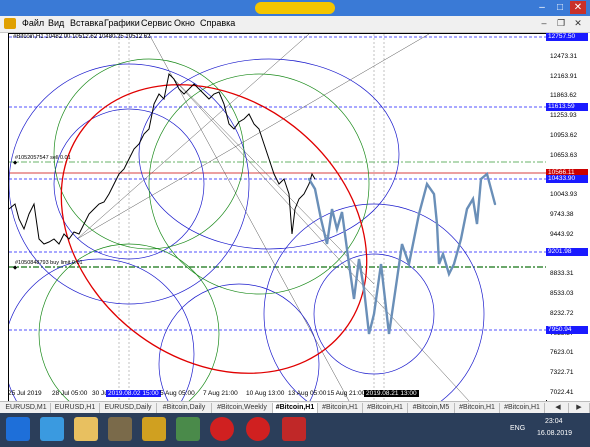 Image resolution: width=590 pixels, height=447 pixels. I want to click on price-tick-label: 8533.03, so click(562, 294).